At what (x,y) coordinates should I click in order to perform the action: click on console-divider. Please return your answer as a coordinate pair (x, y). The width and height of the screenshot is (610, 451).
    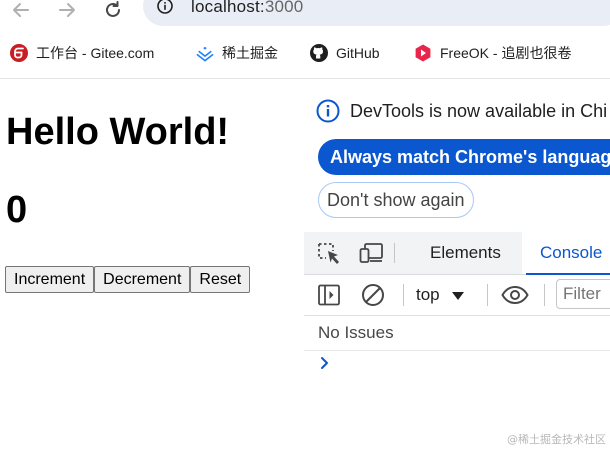
    Looking at the image, I should click on (457, 350).